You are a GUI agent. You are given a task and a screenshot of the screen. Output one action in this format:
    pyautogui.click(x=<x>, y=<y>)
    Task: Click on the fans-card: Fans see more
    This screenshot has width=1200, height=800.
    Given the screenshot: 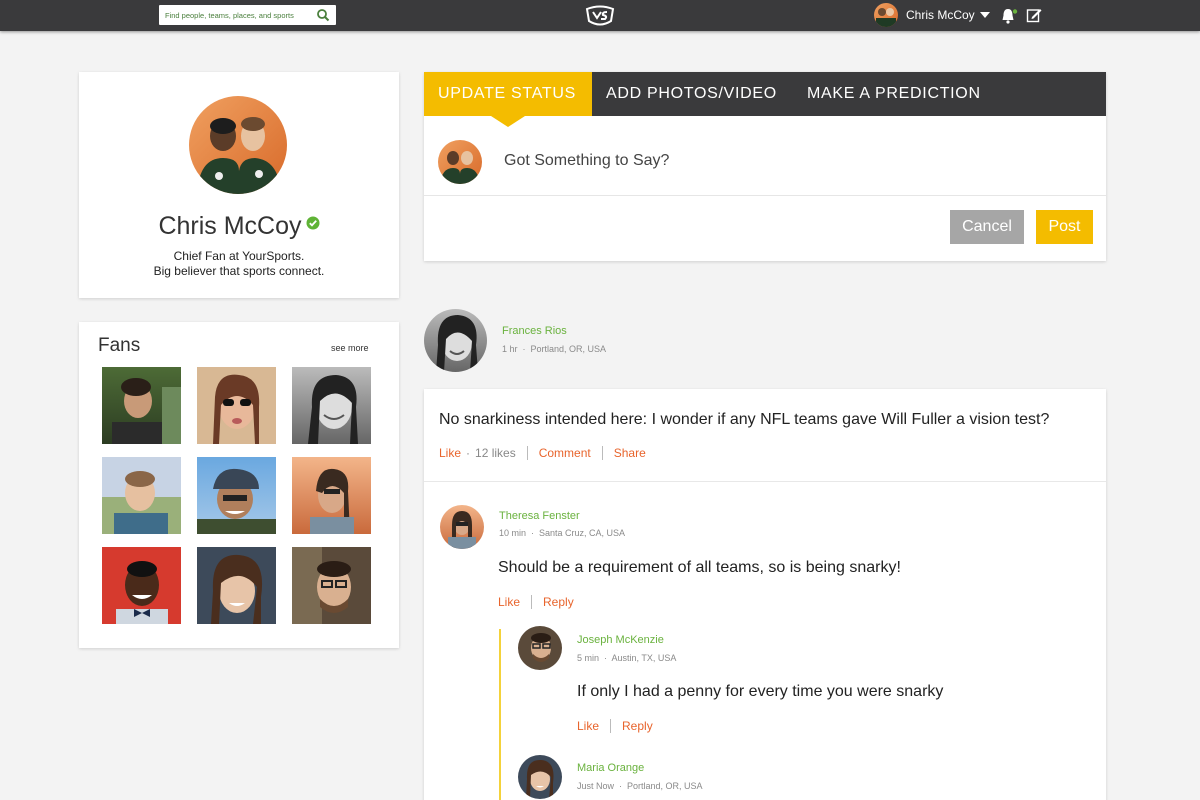 What is the action you would take?
    pyautogui.click(x=239, y=485)
    